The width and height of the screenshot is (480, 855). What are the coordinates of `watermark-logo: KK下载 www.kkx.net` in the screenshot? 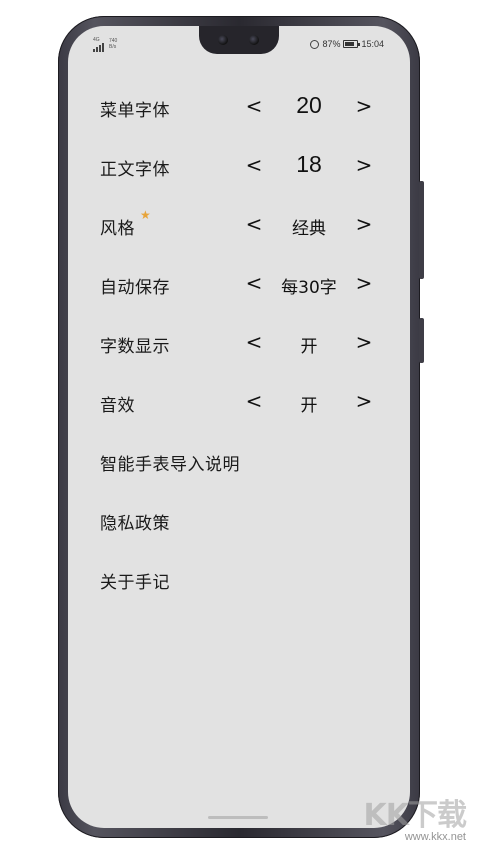 It's located at (415, 821).